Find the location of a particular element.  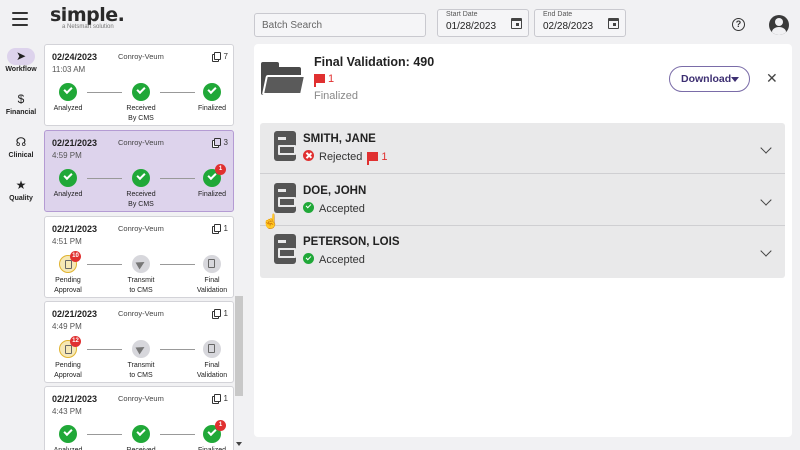

batch-time: 4:49 PM is located at coordinates (67, 326).